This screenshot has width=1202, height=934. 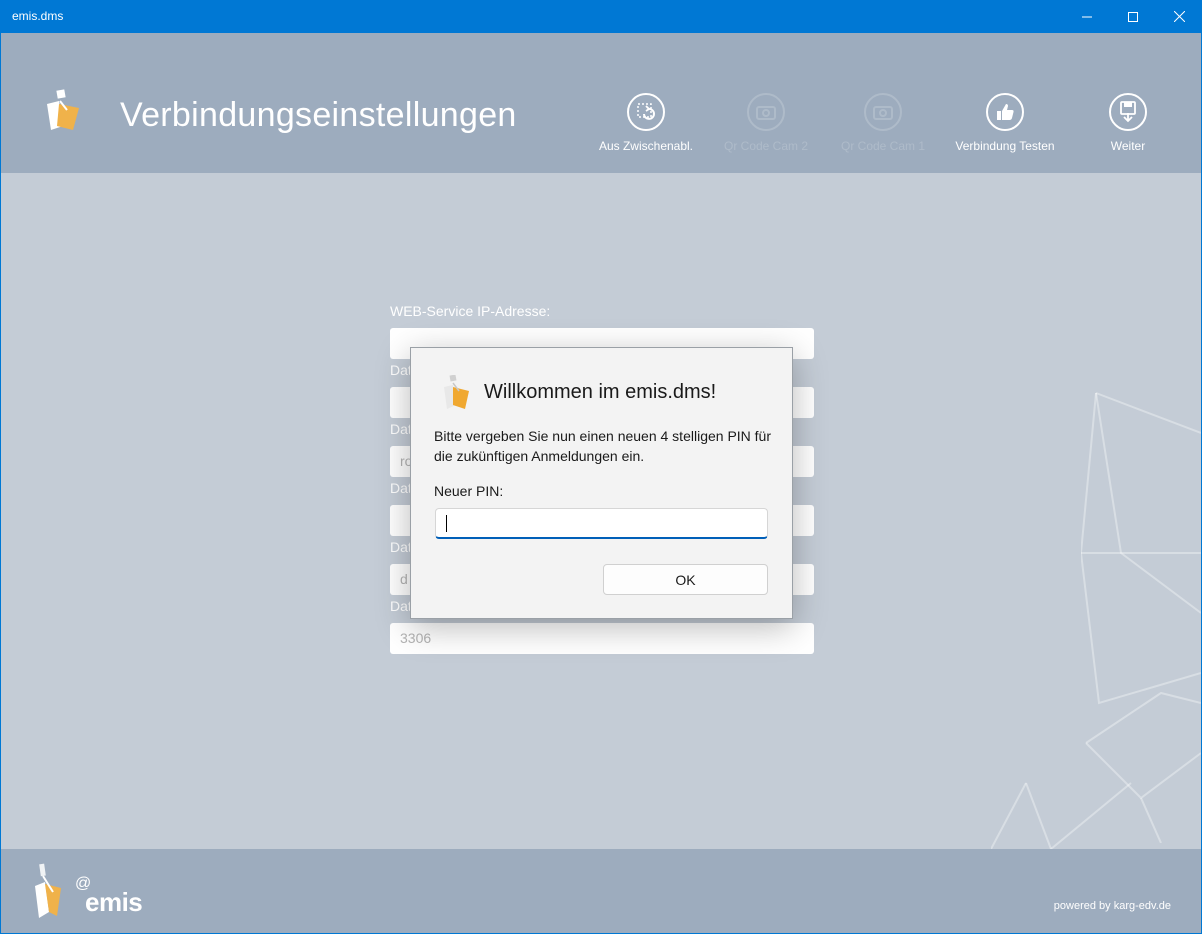 I want to click on dialog-title: Willkommen im emis.dms!, so click(x=600, y=392).